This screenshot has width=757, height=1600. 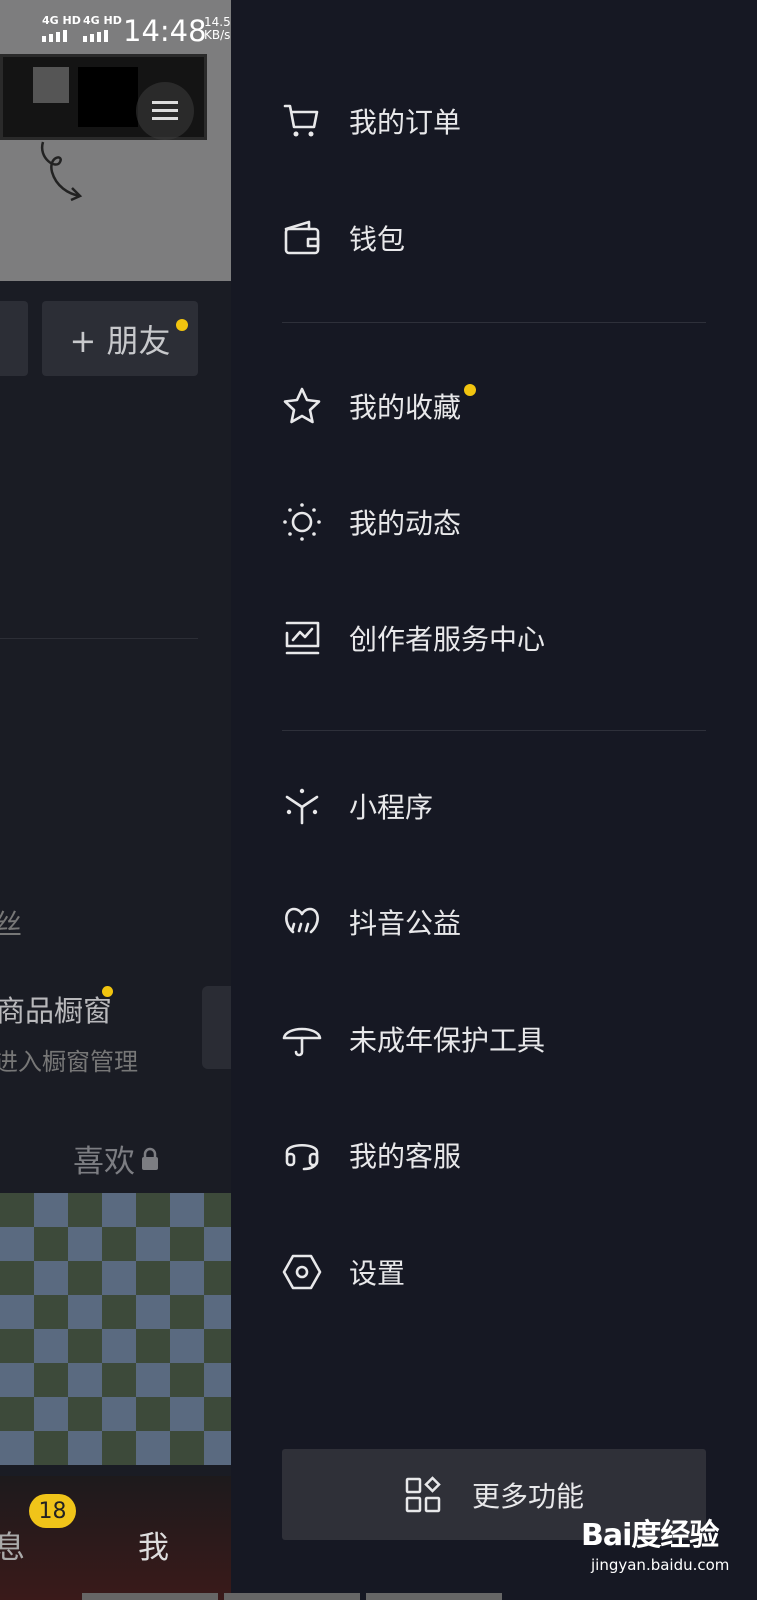 I want to click on hexagon-settings-icon, so click(x=302, y=1272).